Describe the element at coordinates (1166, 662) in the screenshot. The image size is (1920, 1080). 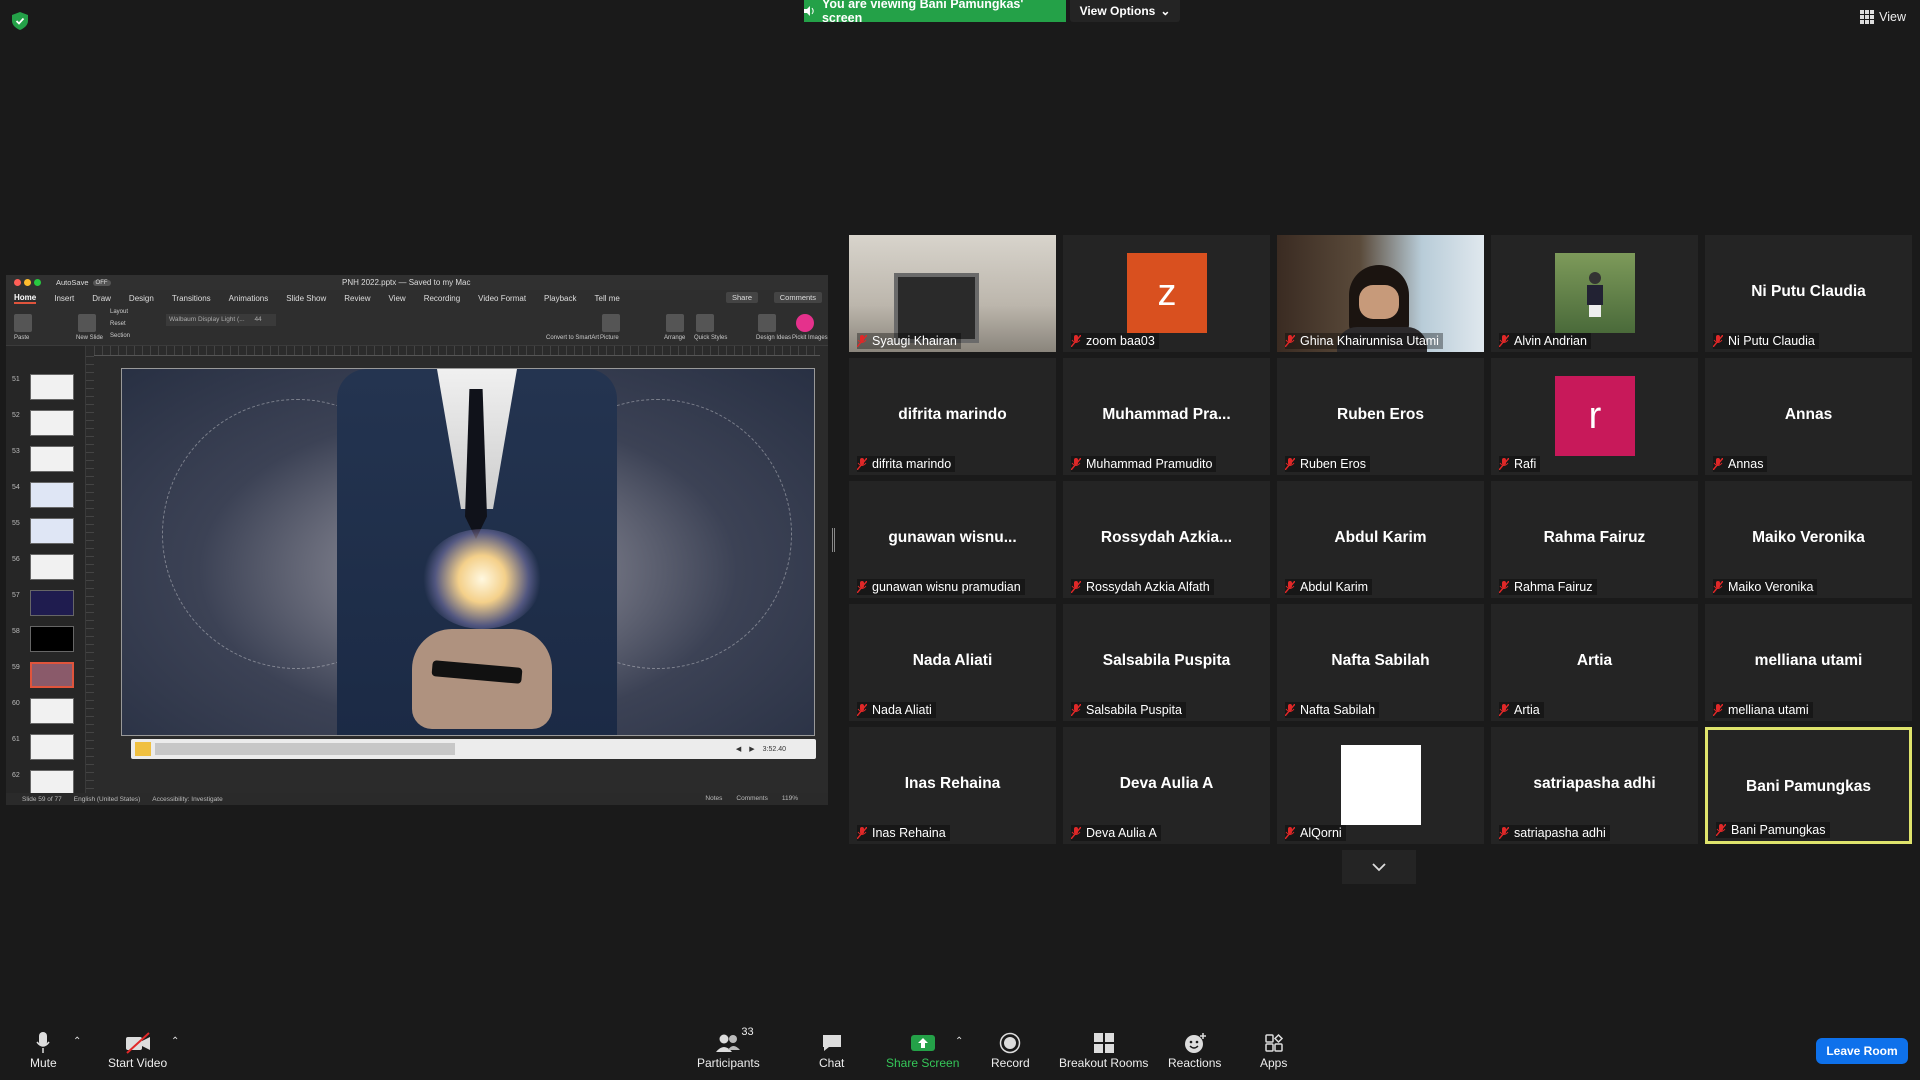
I see `participant-tile: Salsabila Puspita Salsabila Puspita` at that location.